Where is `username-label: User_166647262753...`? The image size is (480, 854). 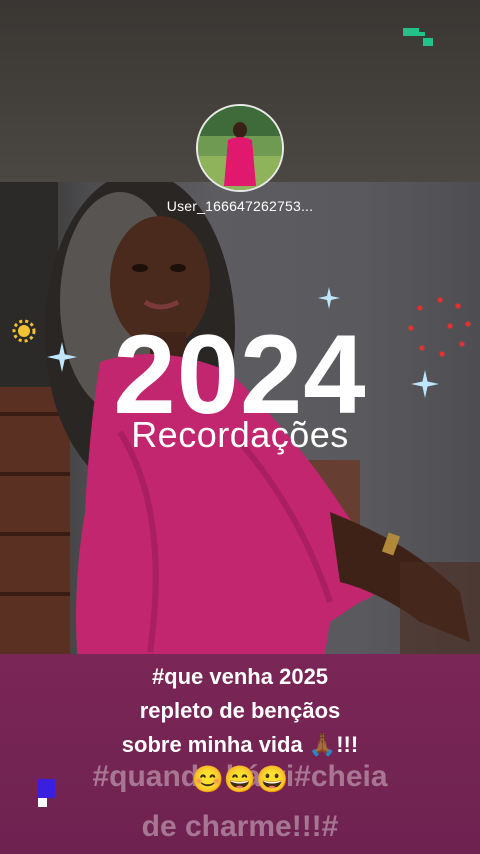
username-label: User_166647262753... is located at coordinates (240, 206).